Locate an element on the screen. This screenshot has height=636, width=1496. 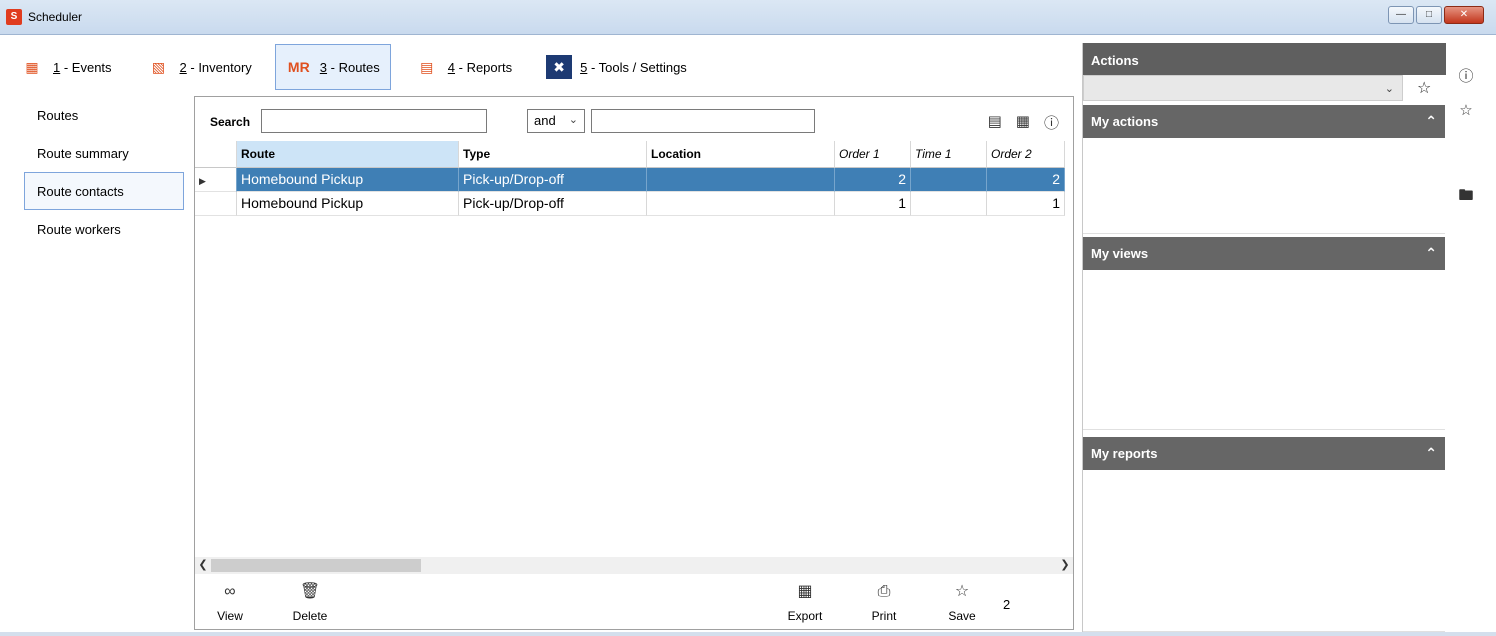
layout-icon: ▦ is located at coordinates (1023, 122).